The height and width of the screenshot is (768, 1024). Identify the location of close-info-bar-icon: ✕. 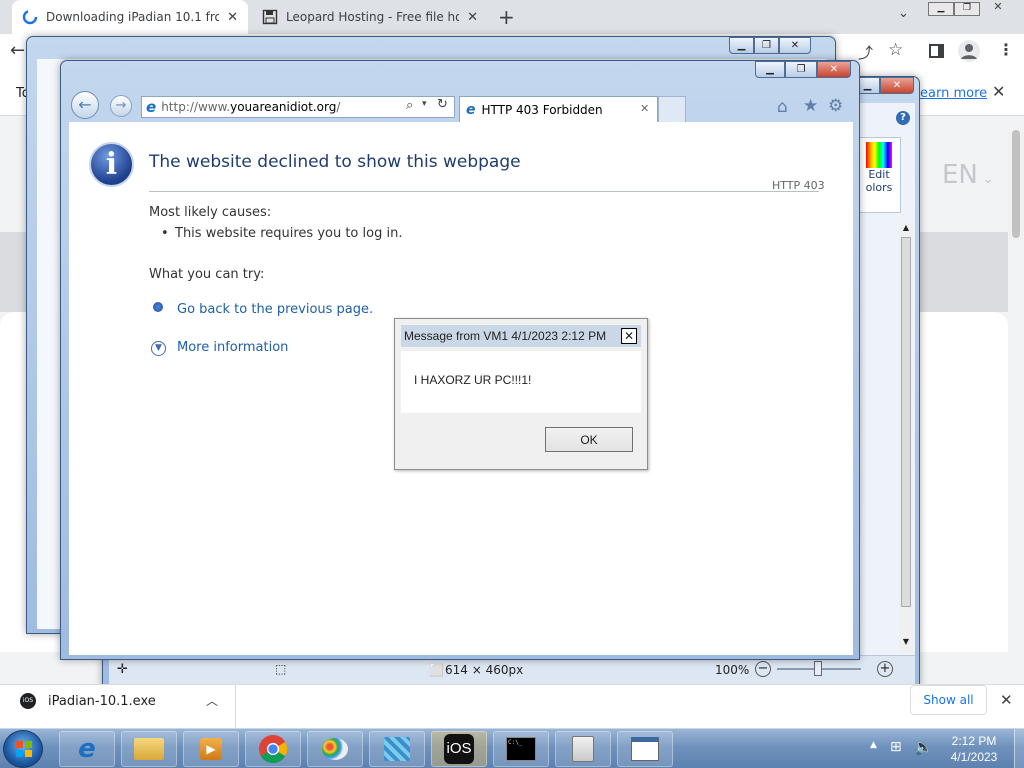
(998, 91).